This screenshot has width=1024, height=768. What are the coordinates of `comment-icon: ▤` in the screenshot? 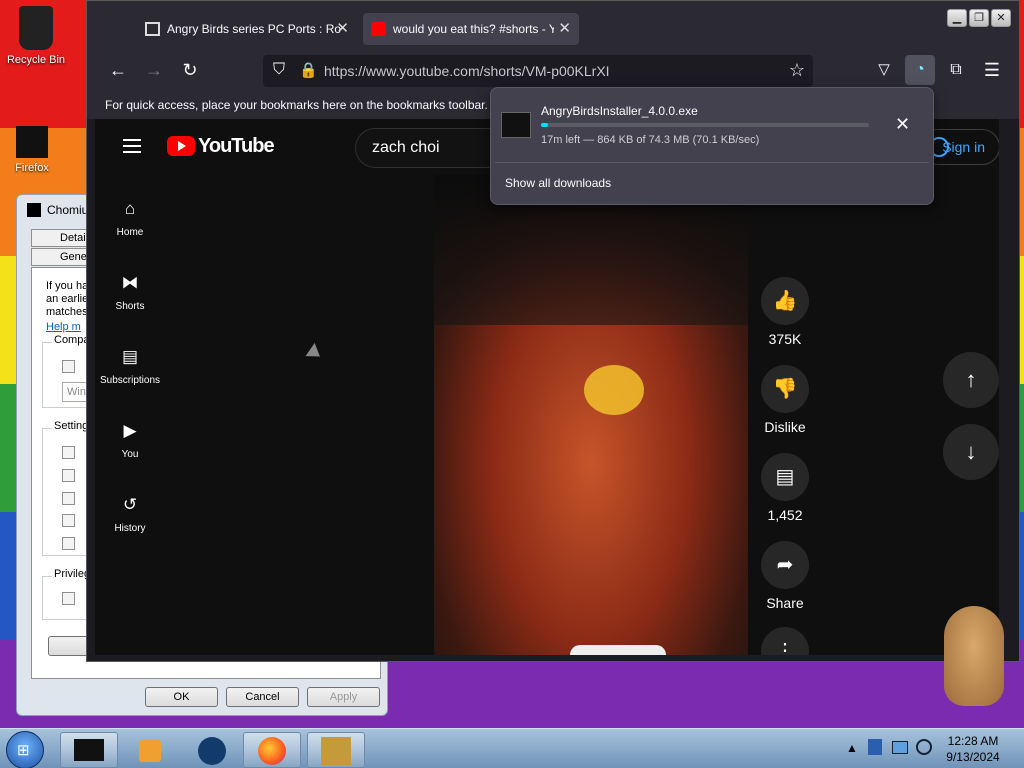 It's located at (785, 477).